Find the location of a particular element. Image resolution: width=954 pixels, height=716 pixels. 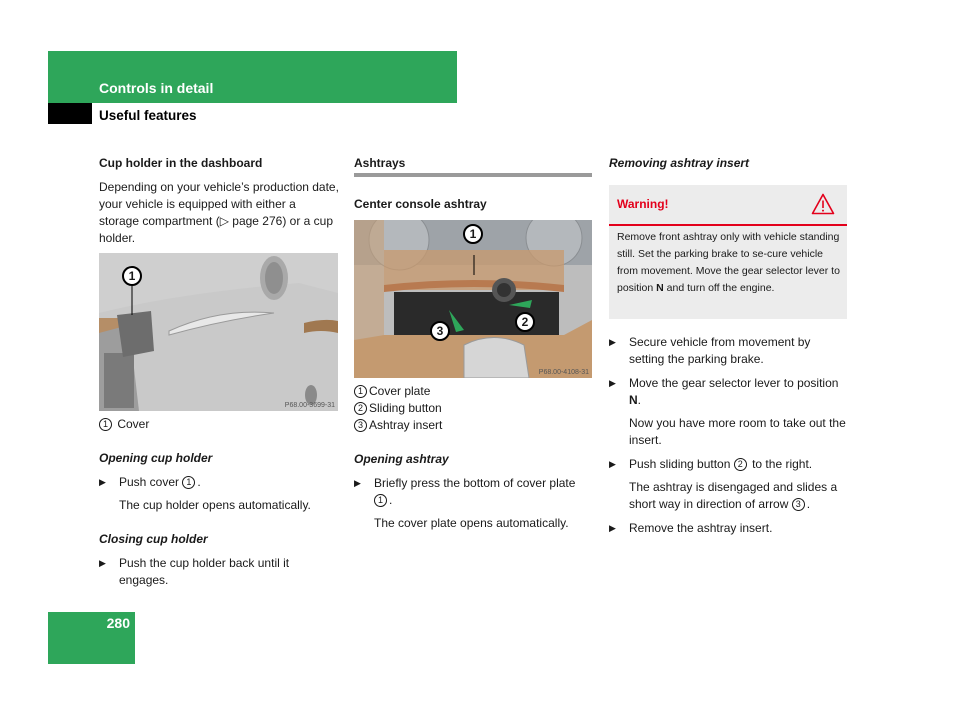

opening-ashtray-heading: Opening ashtray is located at coordinates (401, 459).